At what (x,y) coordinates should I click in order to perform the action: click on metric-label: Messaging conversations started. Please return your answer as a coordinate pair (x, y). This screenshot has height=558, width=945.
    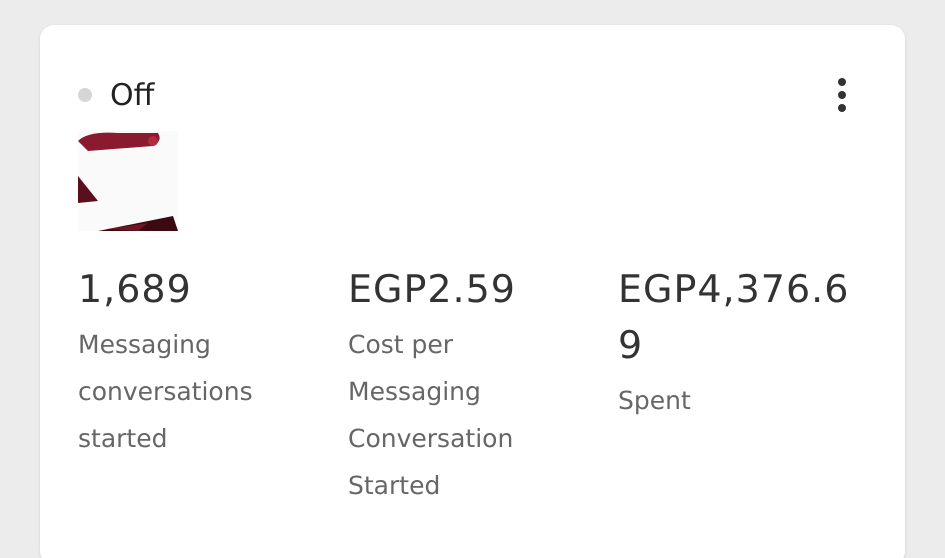
    Looking at the image, I should click on (166, 392).